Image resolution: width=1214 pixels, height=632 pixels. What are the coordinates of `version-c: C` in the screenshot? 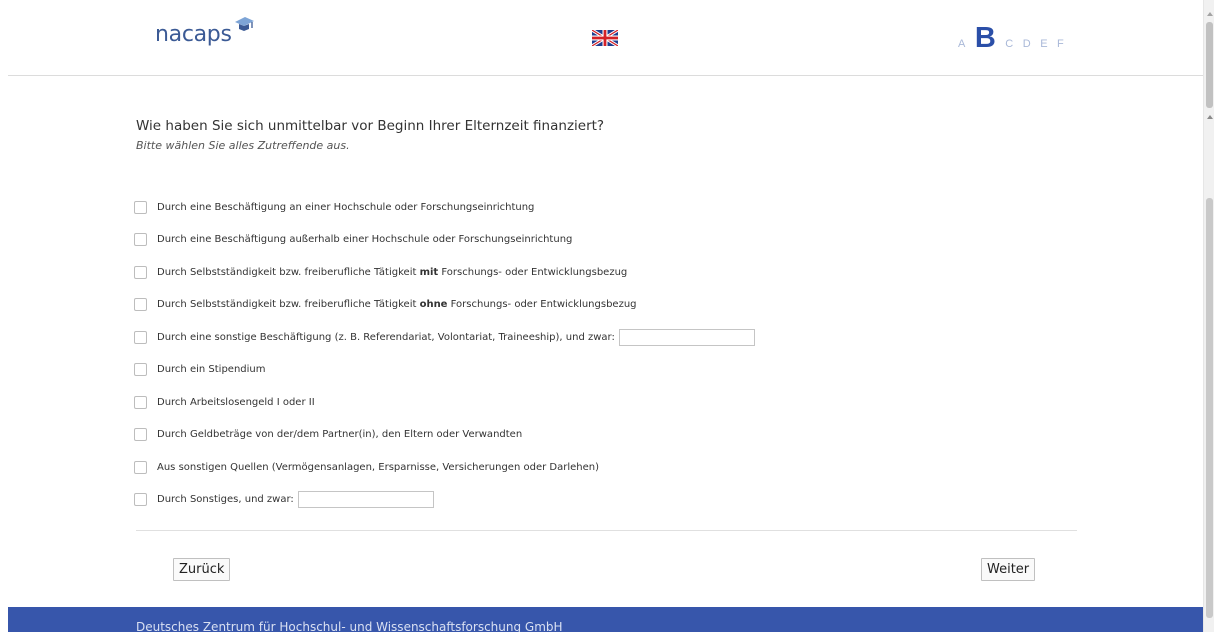 It's located at (1009, 44).